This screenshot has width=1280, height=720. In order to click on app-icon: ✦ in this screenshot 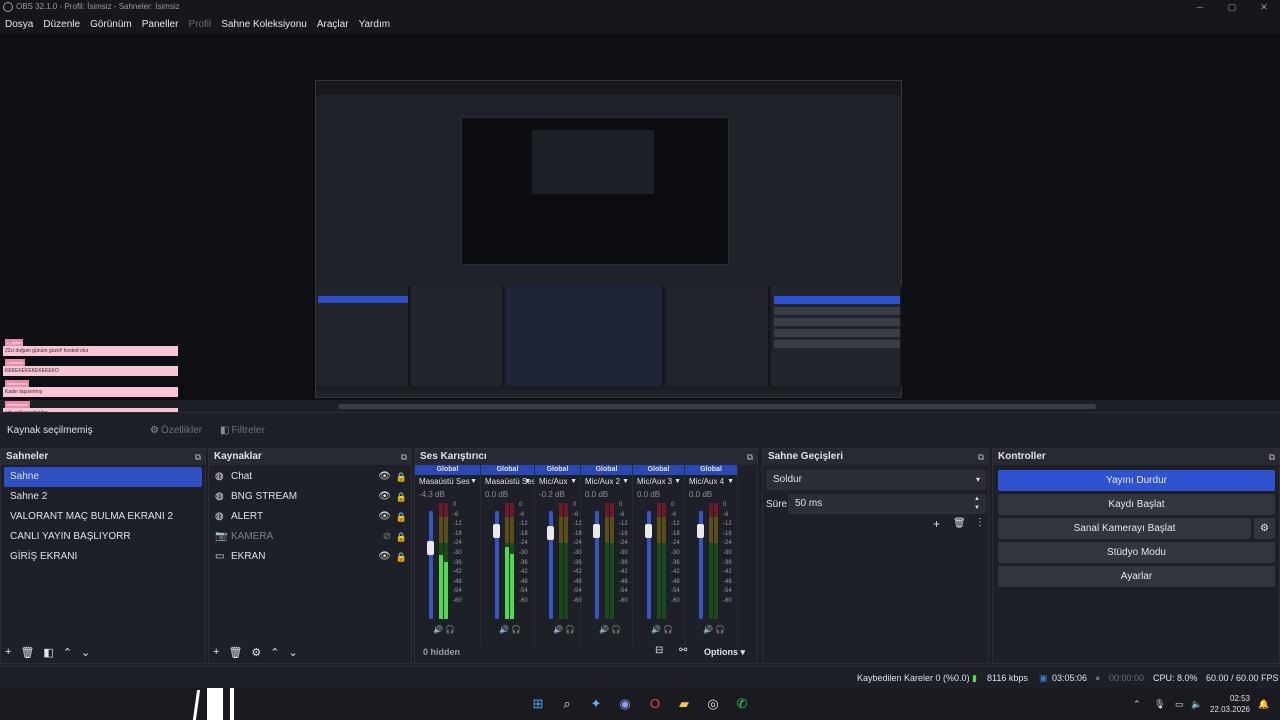, I will do `click(596, 704)`.